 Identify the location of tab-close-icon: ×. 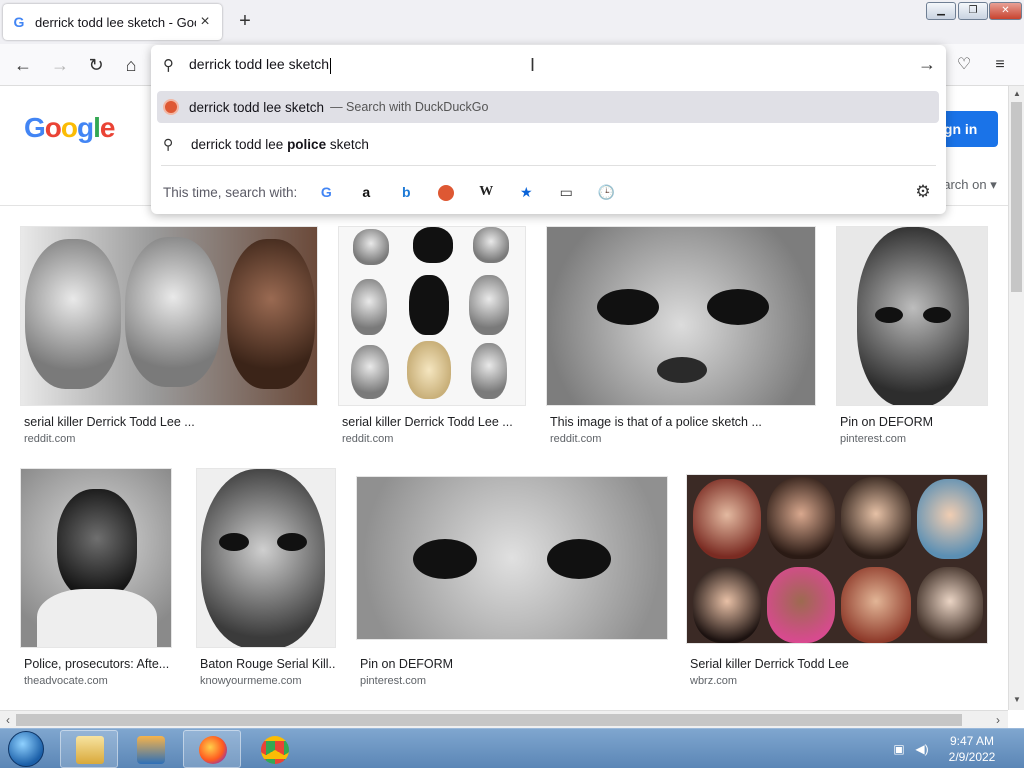
(205, 22).